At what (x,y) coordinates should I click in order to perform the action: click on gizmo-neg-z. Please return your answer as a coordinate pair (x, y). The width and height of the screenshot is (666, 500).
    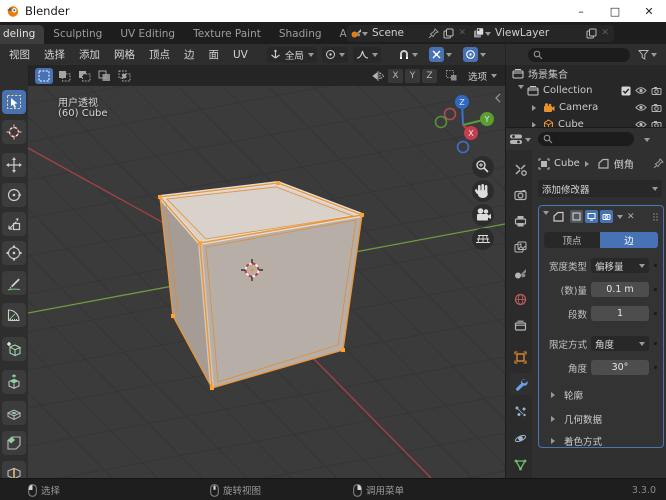
    Looking at the image, I should click on (463, 147).